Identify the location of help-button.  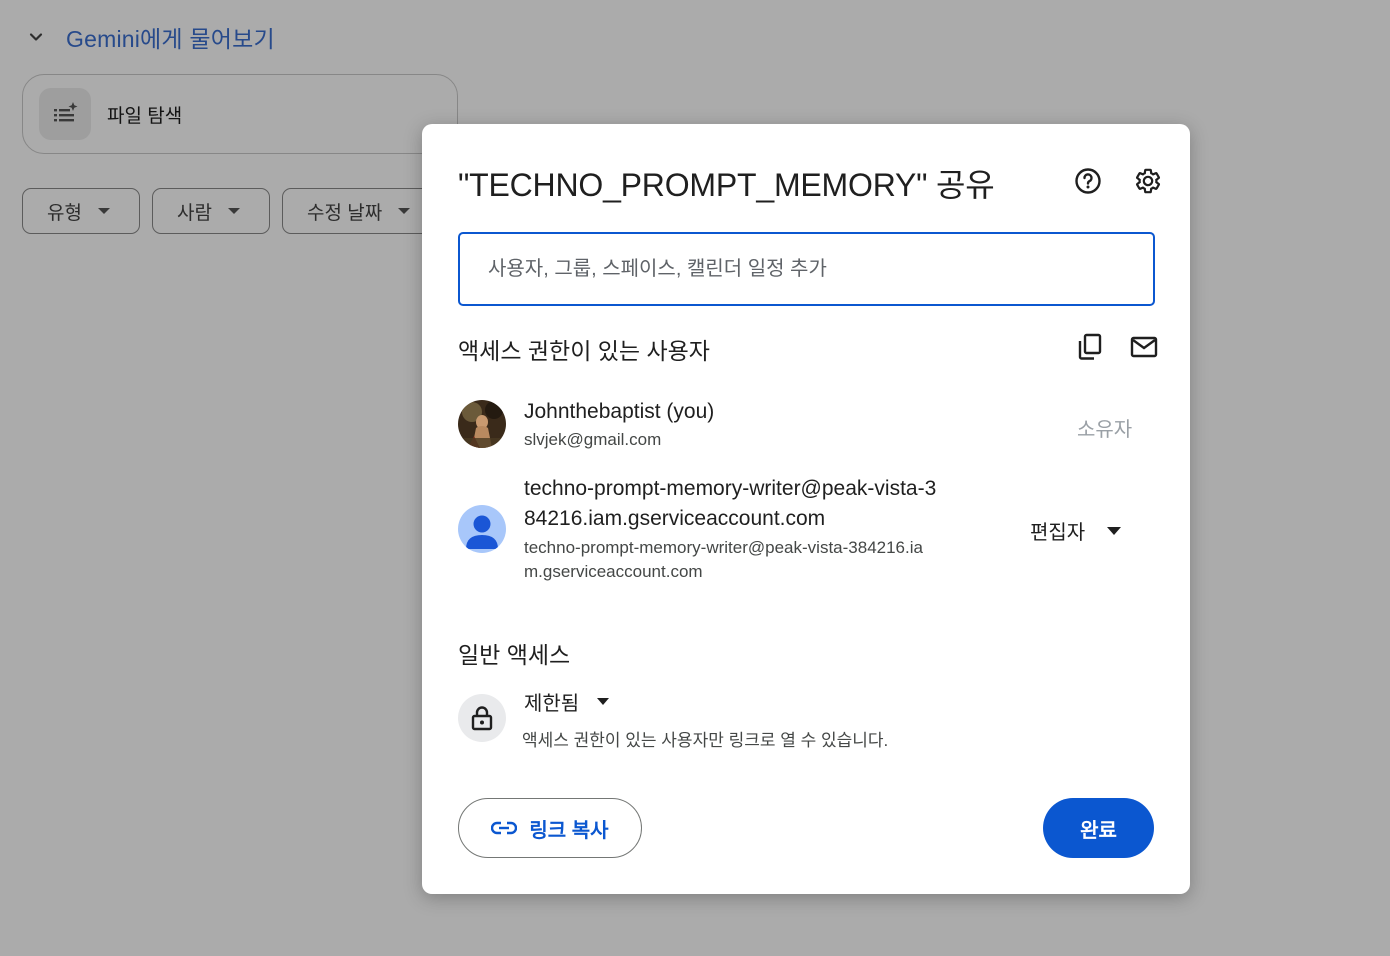
(1088, 181).